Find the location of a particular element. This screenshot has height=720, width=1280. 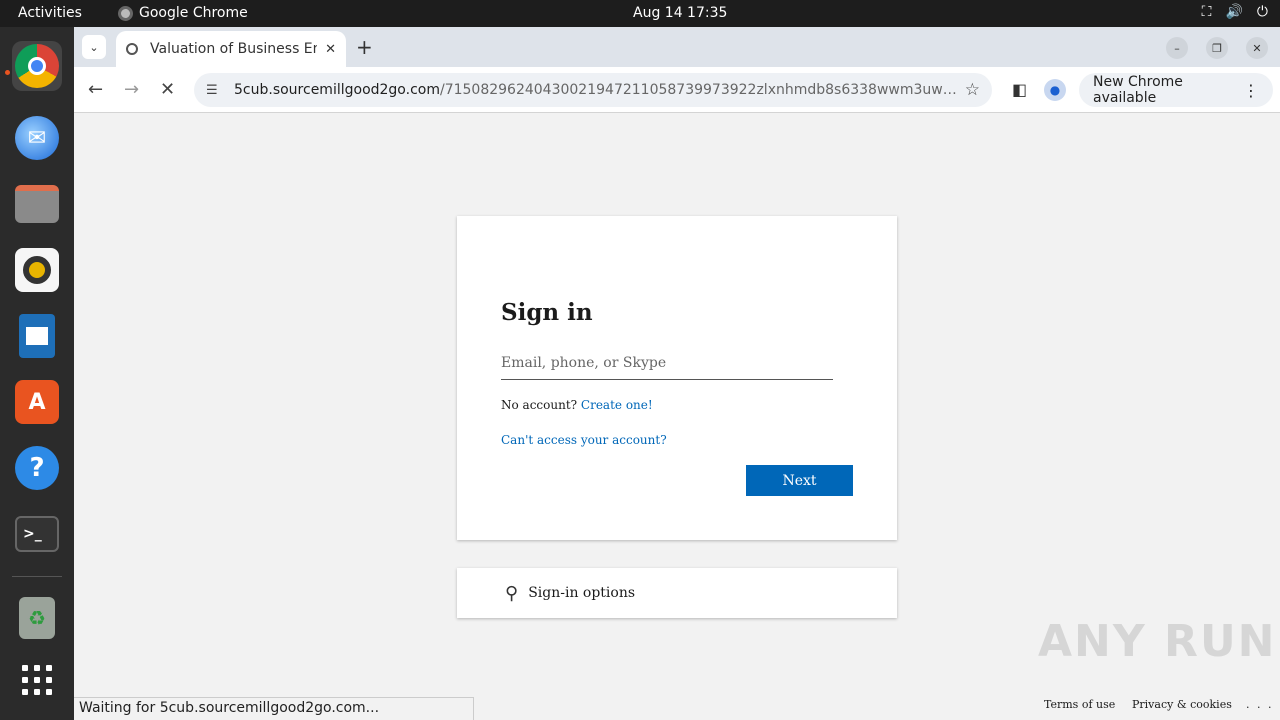

no-account-label: No account? is located at coordinates (539, 405).